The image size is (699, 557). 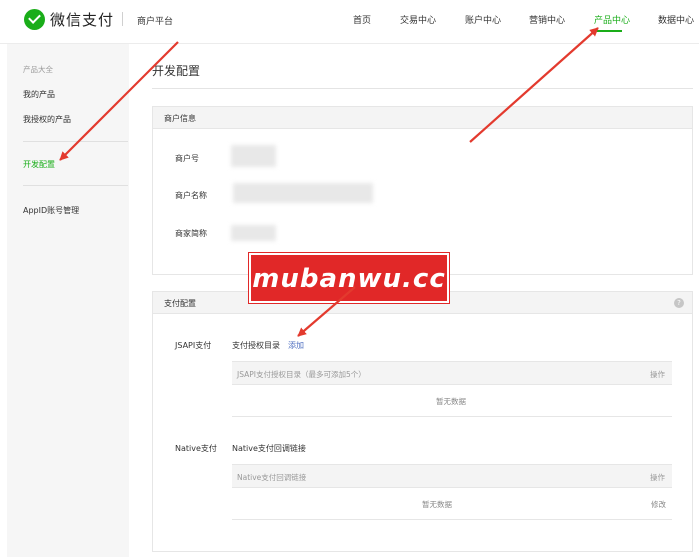 I want to click on title-divider, so click(x=422, y=88).